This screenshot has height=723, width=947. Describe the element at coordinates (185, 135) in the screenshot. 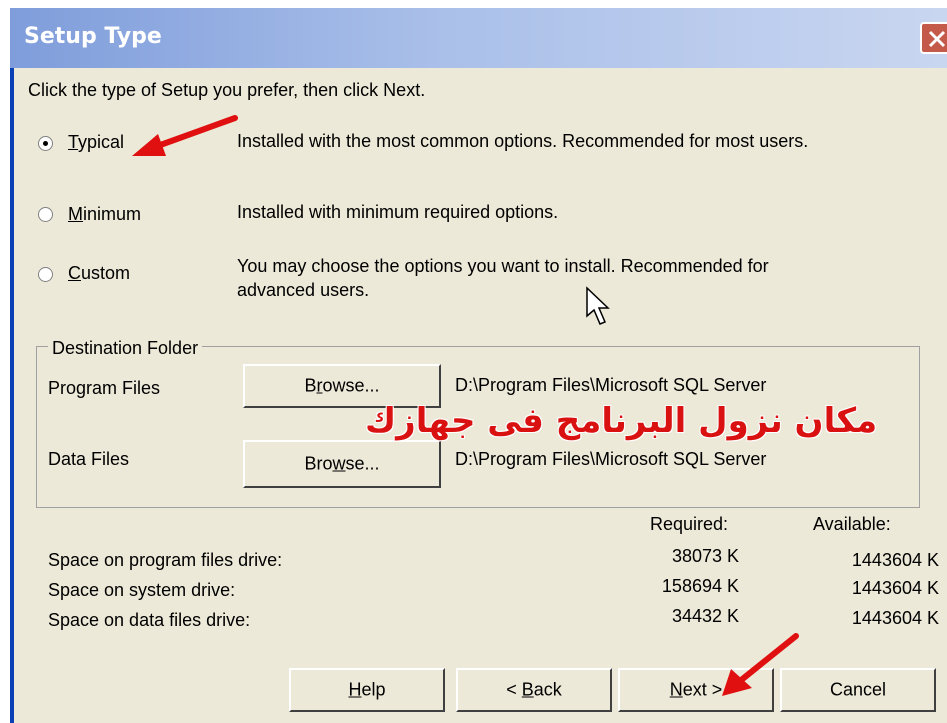

I see `red-arrow-typical` at that location.